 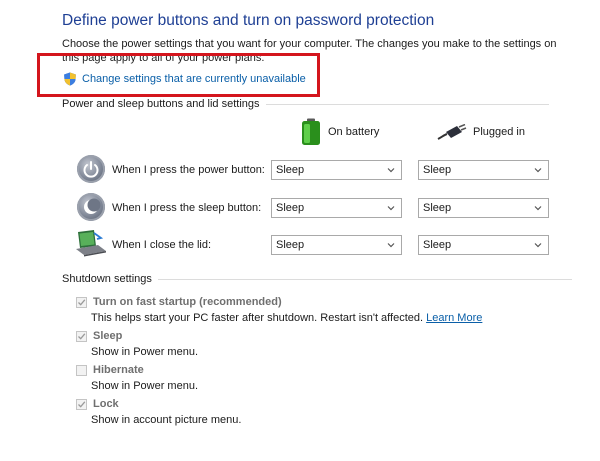 What do you see at coordinates (454, 318) in the screenshot?
I see `learn-more-link: Learn More` at bounding box center [454, 318].